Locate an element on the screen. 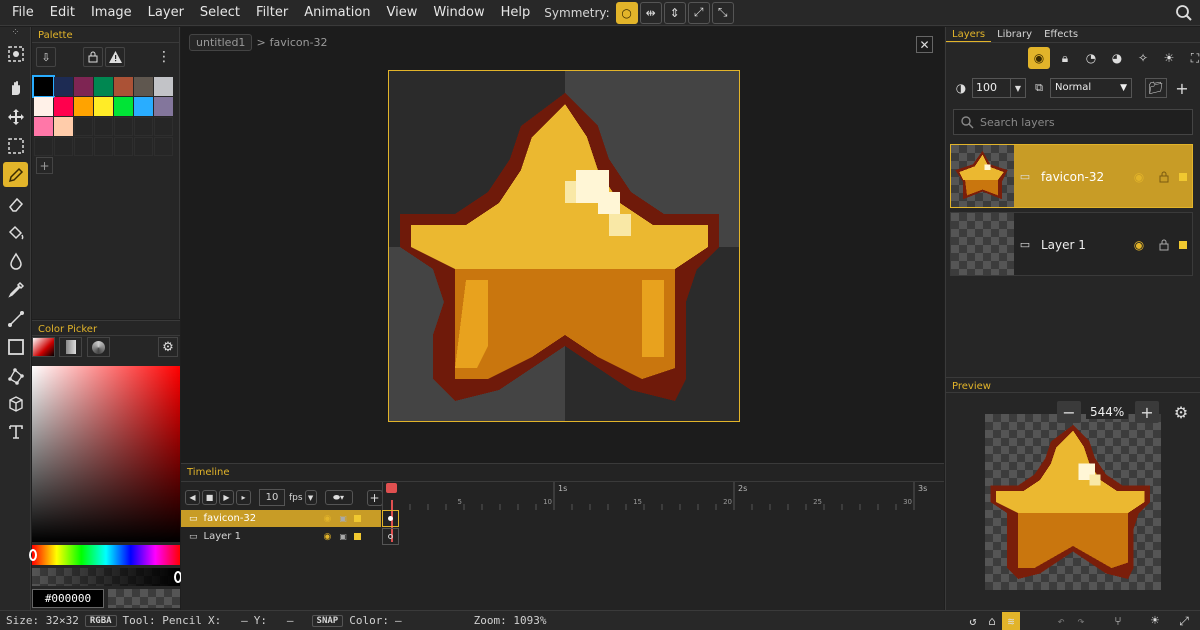 This screenshot has width=1200, height=630. hex-input: #000000 is located at coordinates (68, 598).